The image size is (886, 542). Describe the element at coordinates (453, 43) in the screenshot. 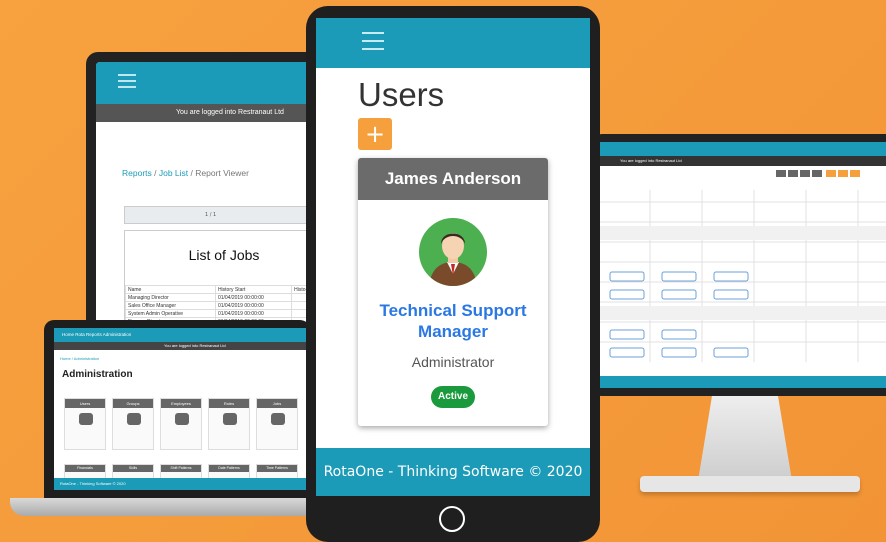

I see `phone-topbar` at that location.